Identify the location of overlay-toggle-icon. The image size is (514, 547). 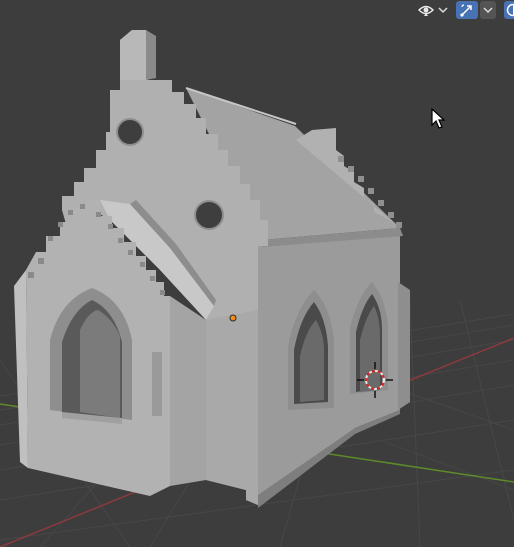
(510, 10).